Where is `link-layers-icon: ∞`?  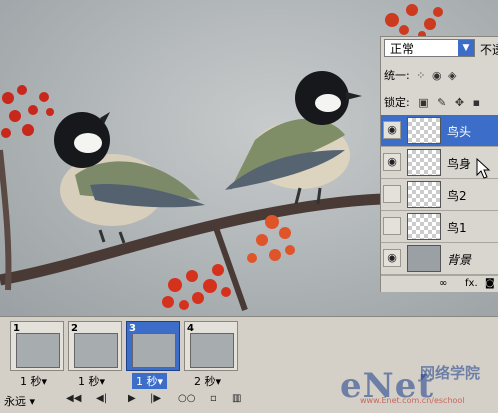
link-layers-icon: ∞ is located at coordinates (443, 283).